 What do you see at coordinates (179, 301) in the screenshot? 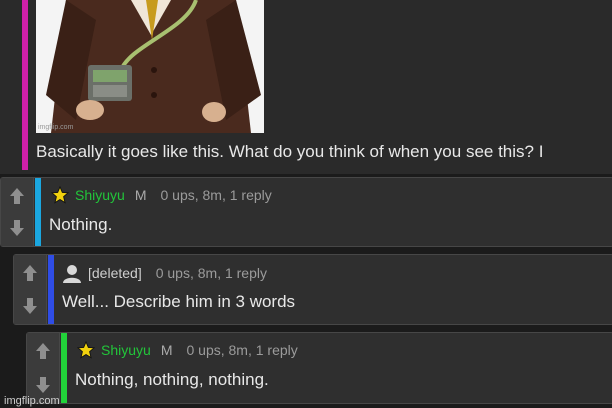
I see `comment-text: Well... Describe him in 3 words` at bounding box center [179, 301].